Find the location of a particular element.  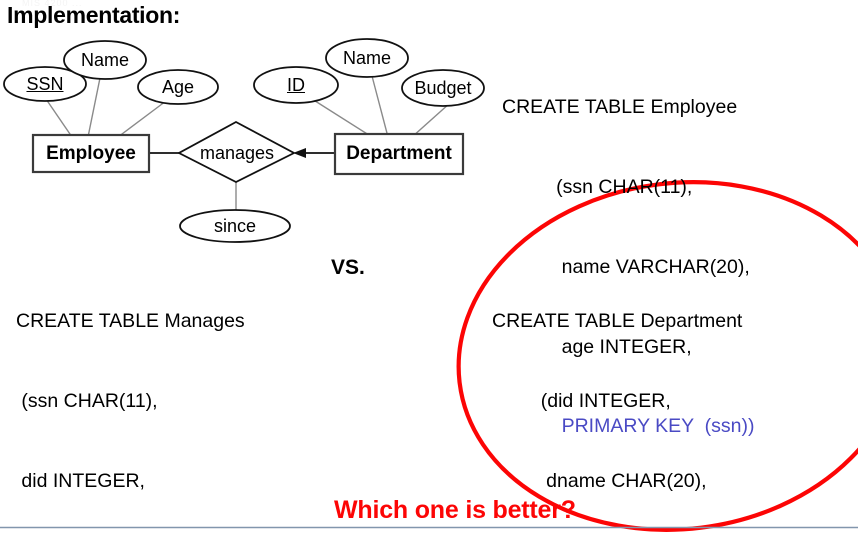

sql-line: CREATE TABLE Department is located at coordinates (617, 321).